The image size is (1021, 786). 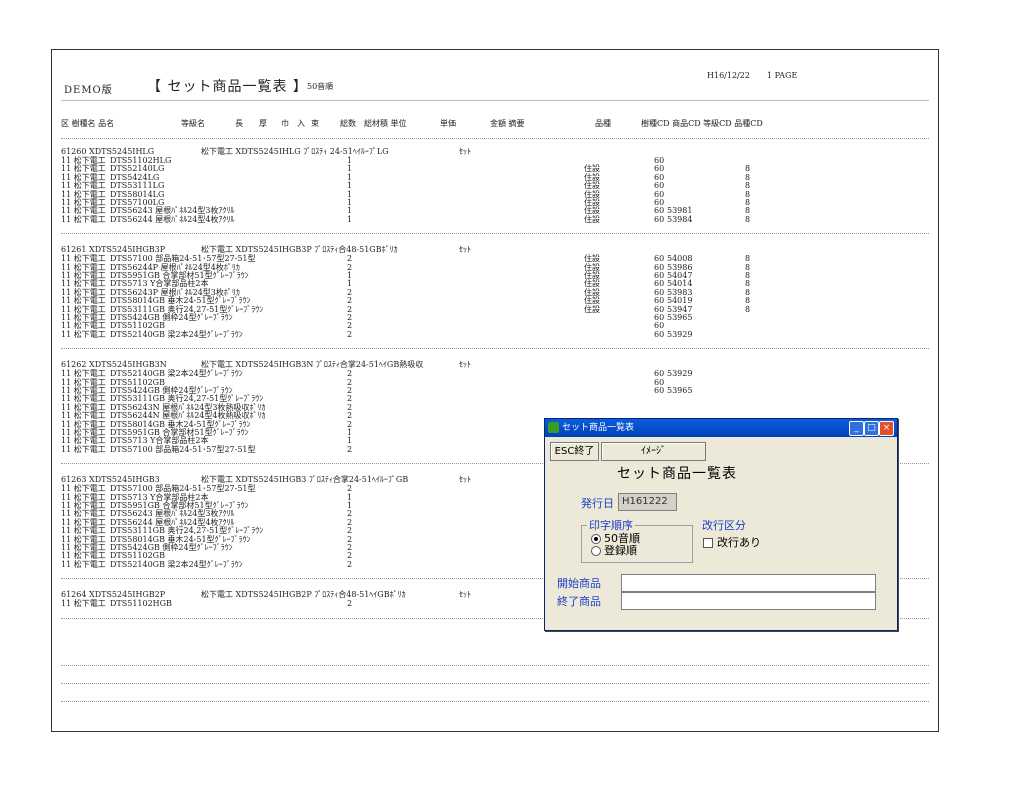 What do you see at coordinates (708, 543) in the screenshot?
I see `checkbox-icon` at bounding box center [708, 543].